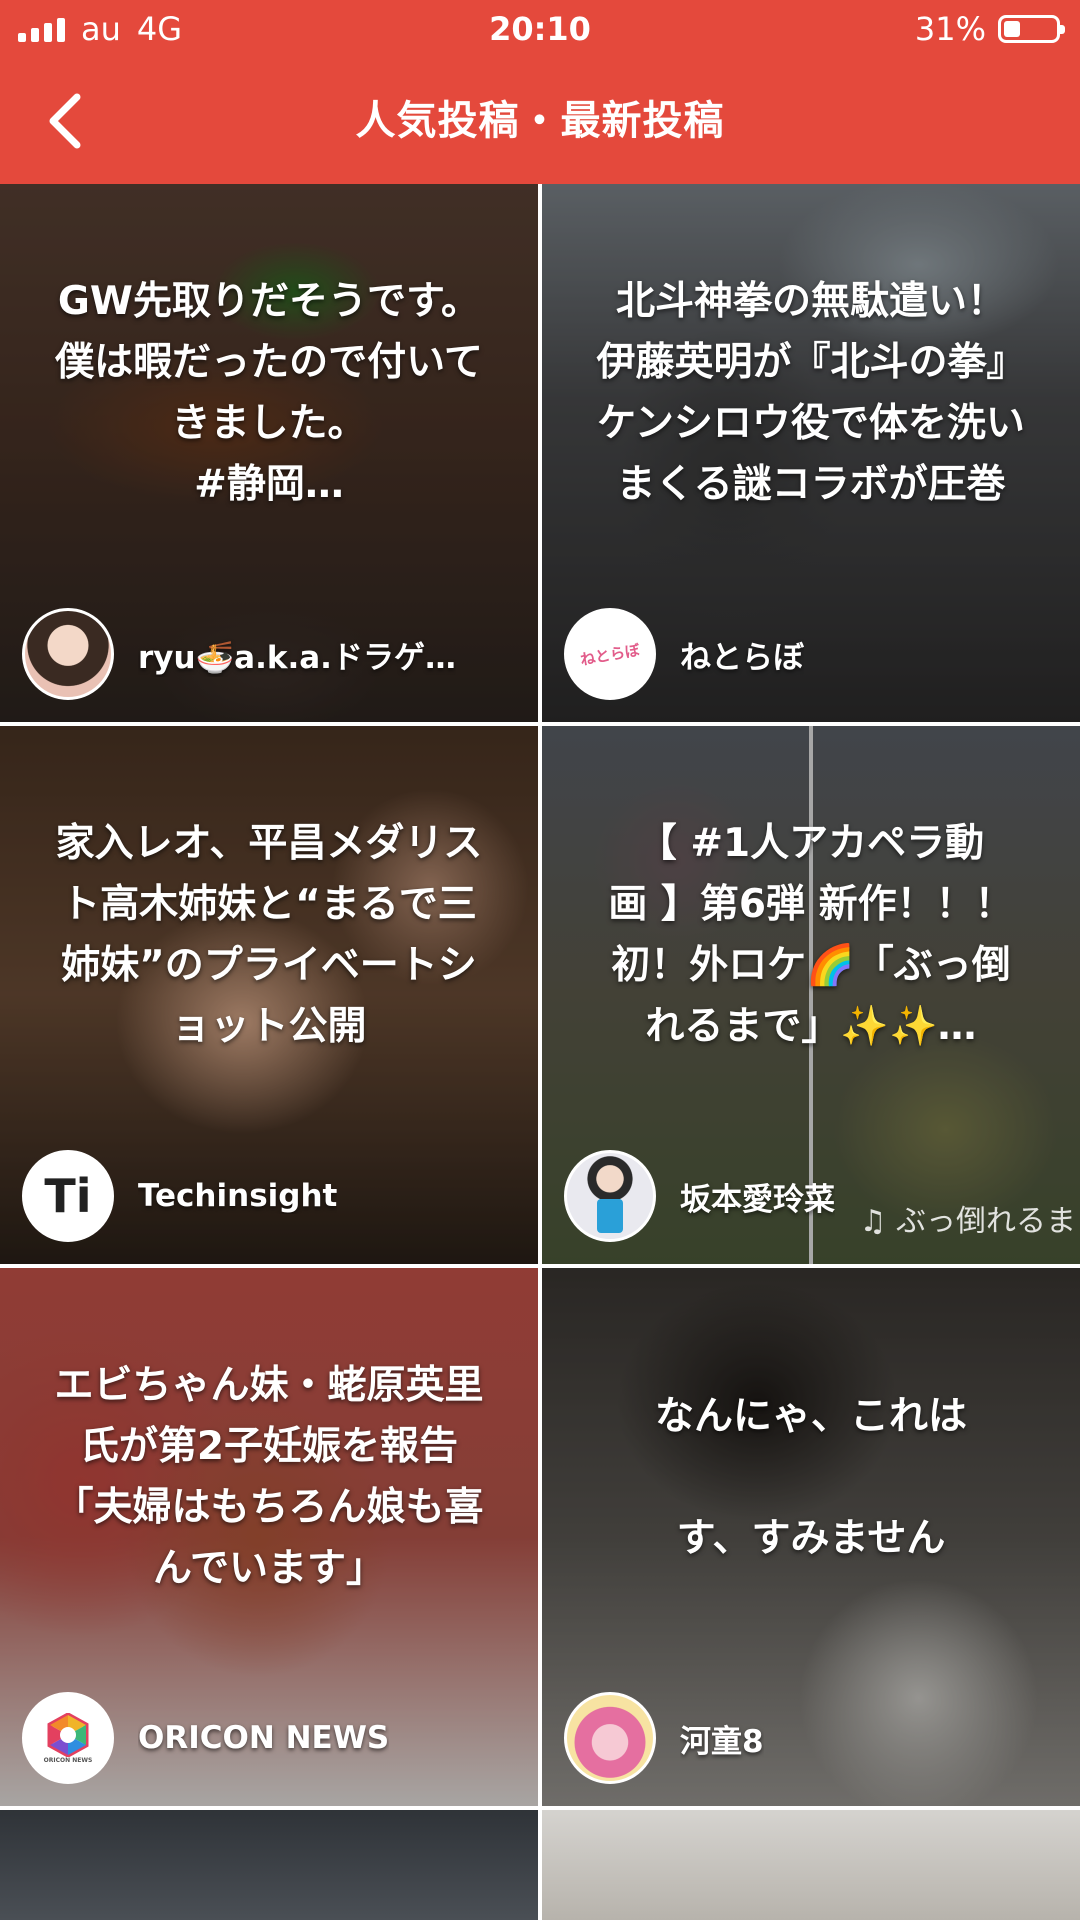 The height and width of the screenshot is (1920, 1080). What do you see at coordinates (1031, 29) in the screenshot?
I see `battery-icon` at bounding box center [1031, 29].